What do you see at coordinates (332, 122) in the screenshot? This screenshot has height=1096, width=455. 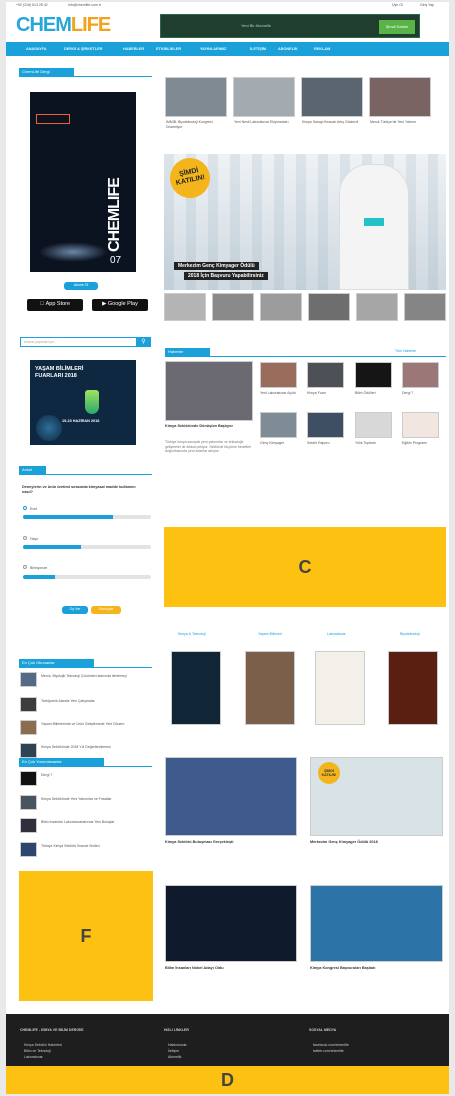 I see `top-card-title: Kimya Sanayi İhracatı Artış Gösterdi` at bounding box center [332, 122].